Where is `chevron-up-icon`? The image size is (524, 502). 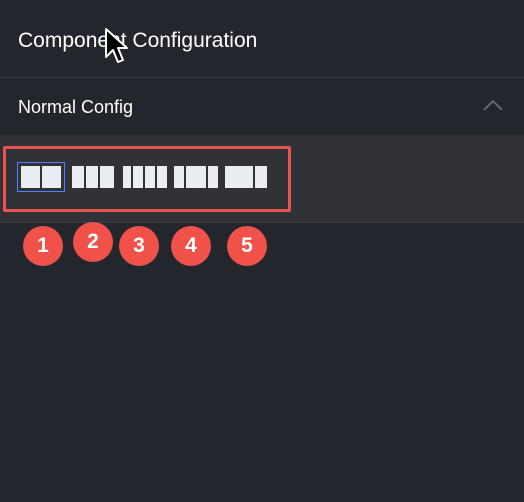 chevron-up-icon is located at coordinates (493, 105).